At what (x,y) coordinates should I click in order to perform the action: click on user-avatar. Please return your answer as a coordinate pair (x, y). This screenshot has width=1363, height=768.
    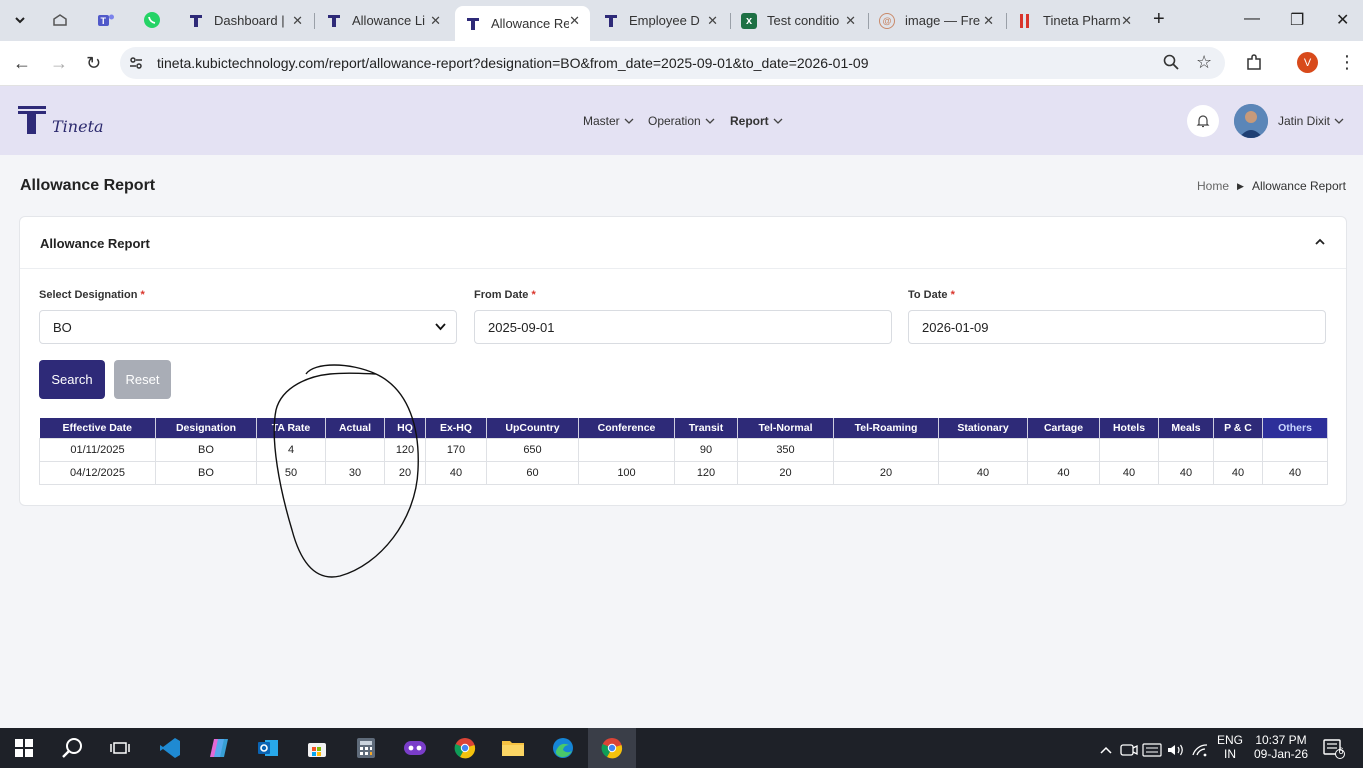
    Looking at the image, I should click on (1251, 121).